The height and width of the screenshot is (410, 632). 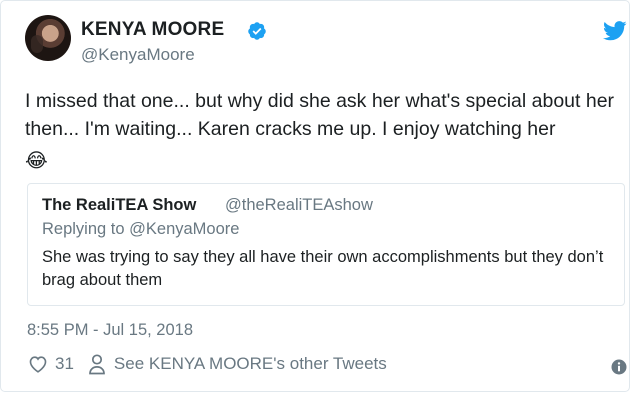 I want to click on author-avatar, so click(x=48, y=38).